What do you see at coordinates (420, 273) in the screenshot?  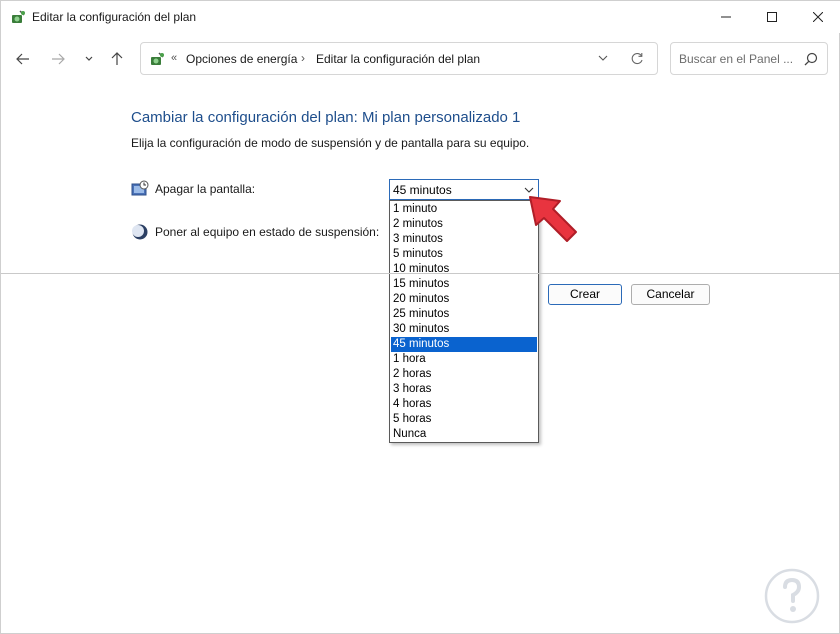 I see `divider` at bounding box center [420, 273].